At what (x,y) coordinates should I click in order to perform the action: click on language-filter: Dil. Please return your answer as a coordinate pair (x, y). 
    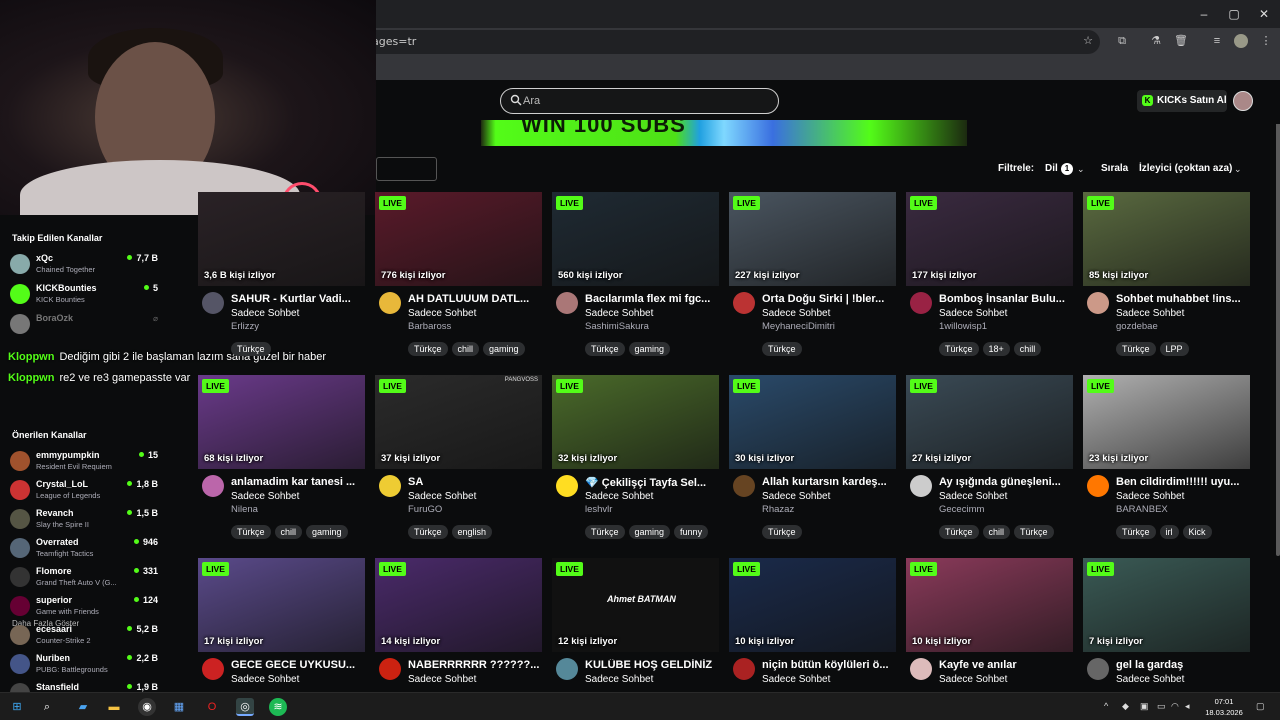
    Looking at the image, I should click on (1051, 168).